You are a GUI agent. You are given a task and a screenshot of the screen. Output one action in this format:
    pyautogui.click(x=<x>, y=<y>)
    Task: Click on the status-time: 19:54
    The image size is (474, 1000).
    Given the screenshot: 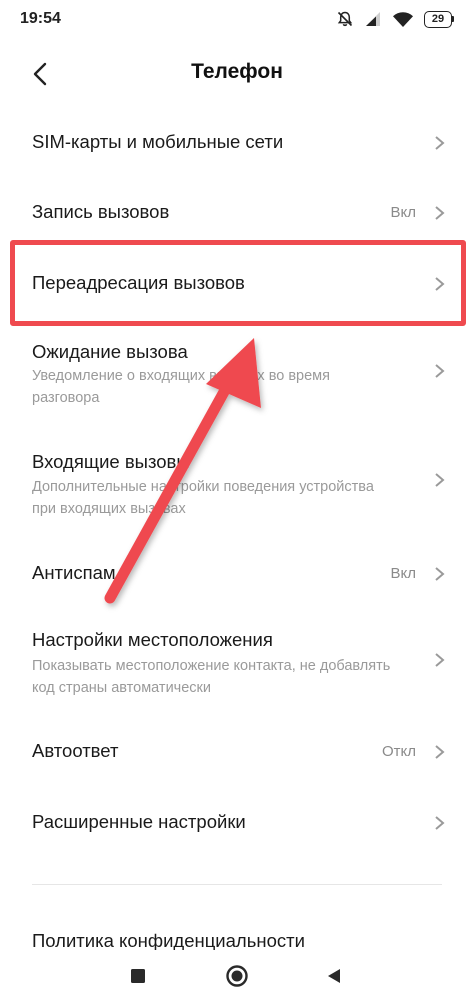 What is the action you would take?
    pyautogui.click(x=40, y=18)
    